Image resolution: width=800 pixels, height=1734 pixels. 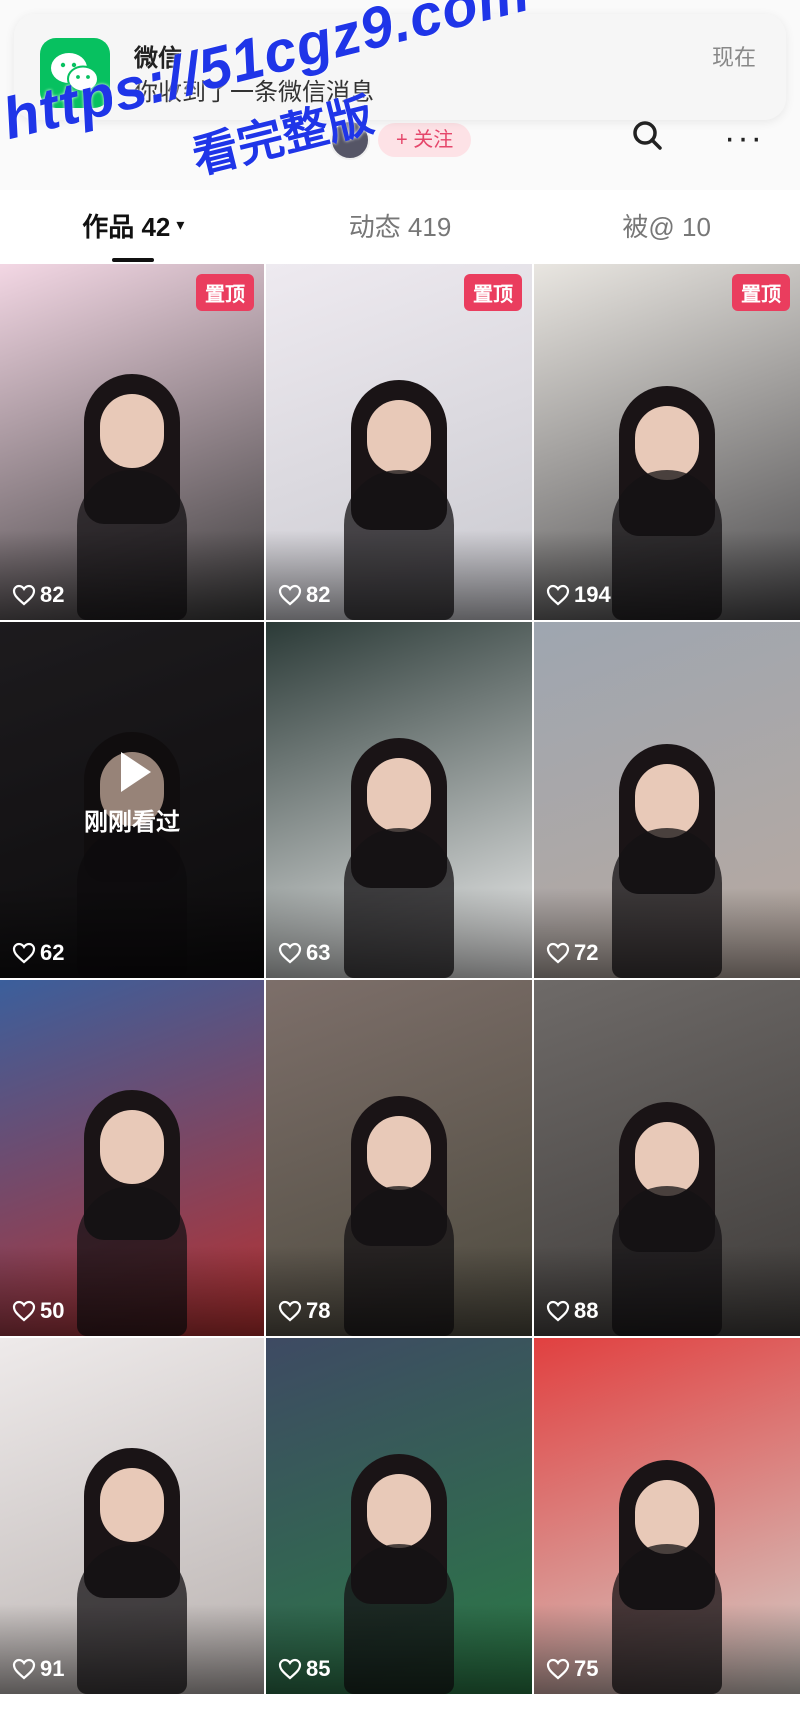 I want to click on like-count-value: 78, so click(x=318, y=1310).